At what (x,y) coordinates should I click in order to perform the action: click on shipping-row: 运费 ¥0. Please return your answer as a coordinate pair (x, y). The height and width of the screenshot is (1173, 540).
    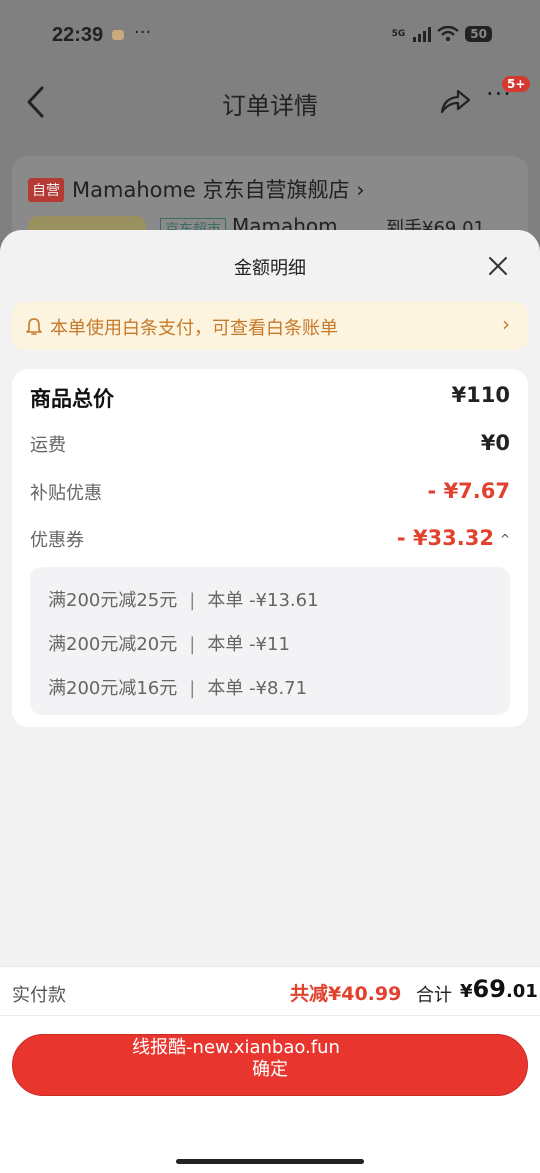
    Looking at the image, I should click on (270, 446).